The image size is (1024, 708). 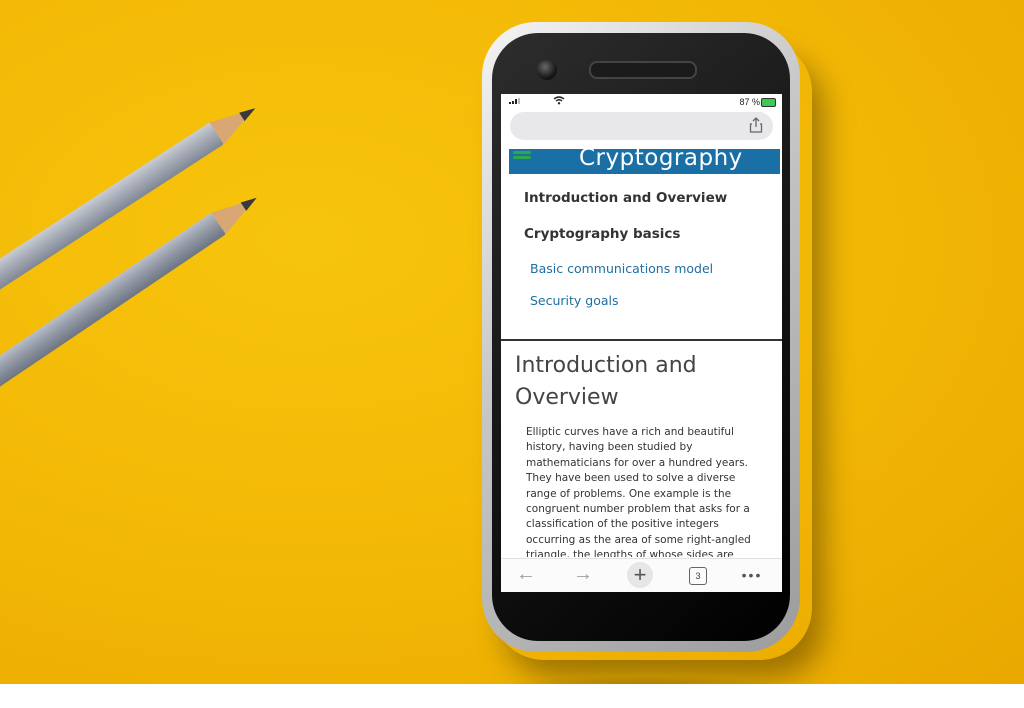 What do you see at coordinates (522, 157) in the screenshot?
I see `hamburger-menu-icon` at bounding box center [522, 157].